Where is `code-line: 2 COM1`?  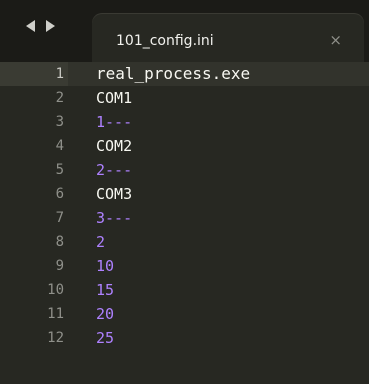 code-line: 2 COM1 is located at coordinates (184, 98).